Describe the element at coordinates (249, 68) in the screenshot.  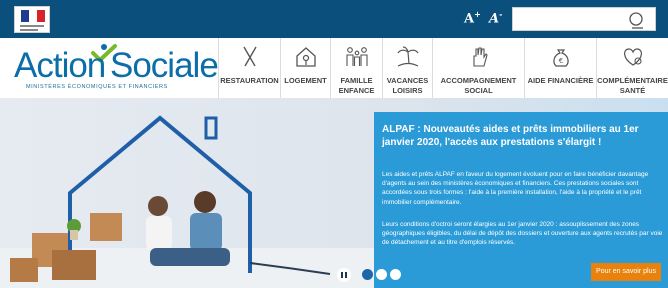
I see `nav-item-restauration: RESTAURATION` at that location.